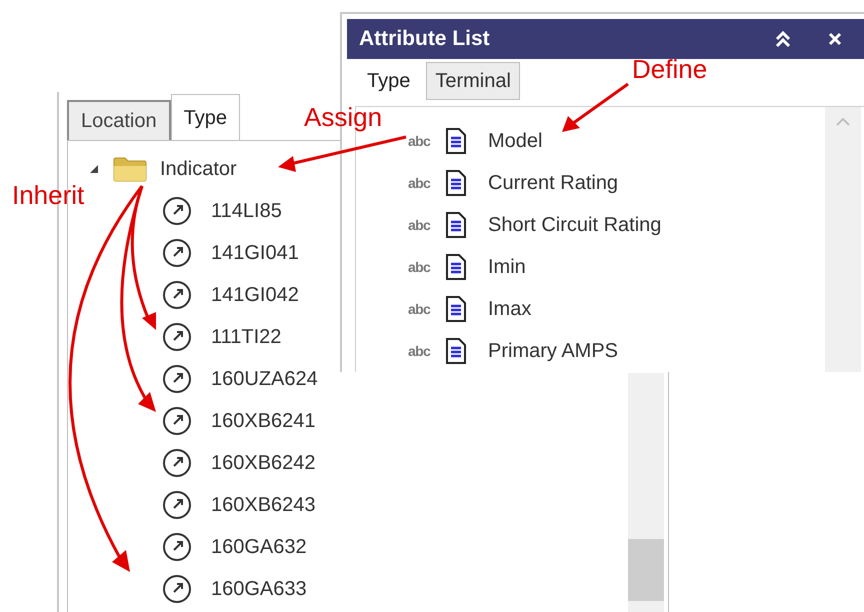 The image size is (864, 612). I want to click on tree-item: 141GI042, so click(255, 295).